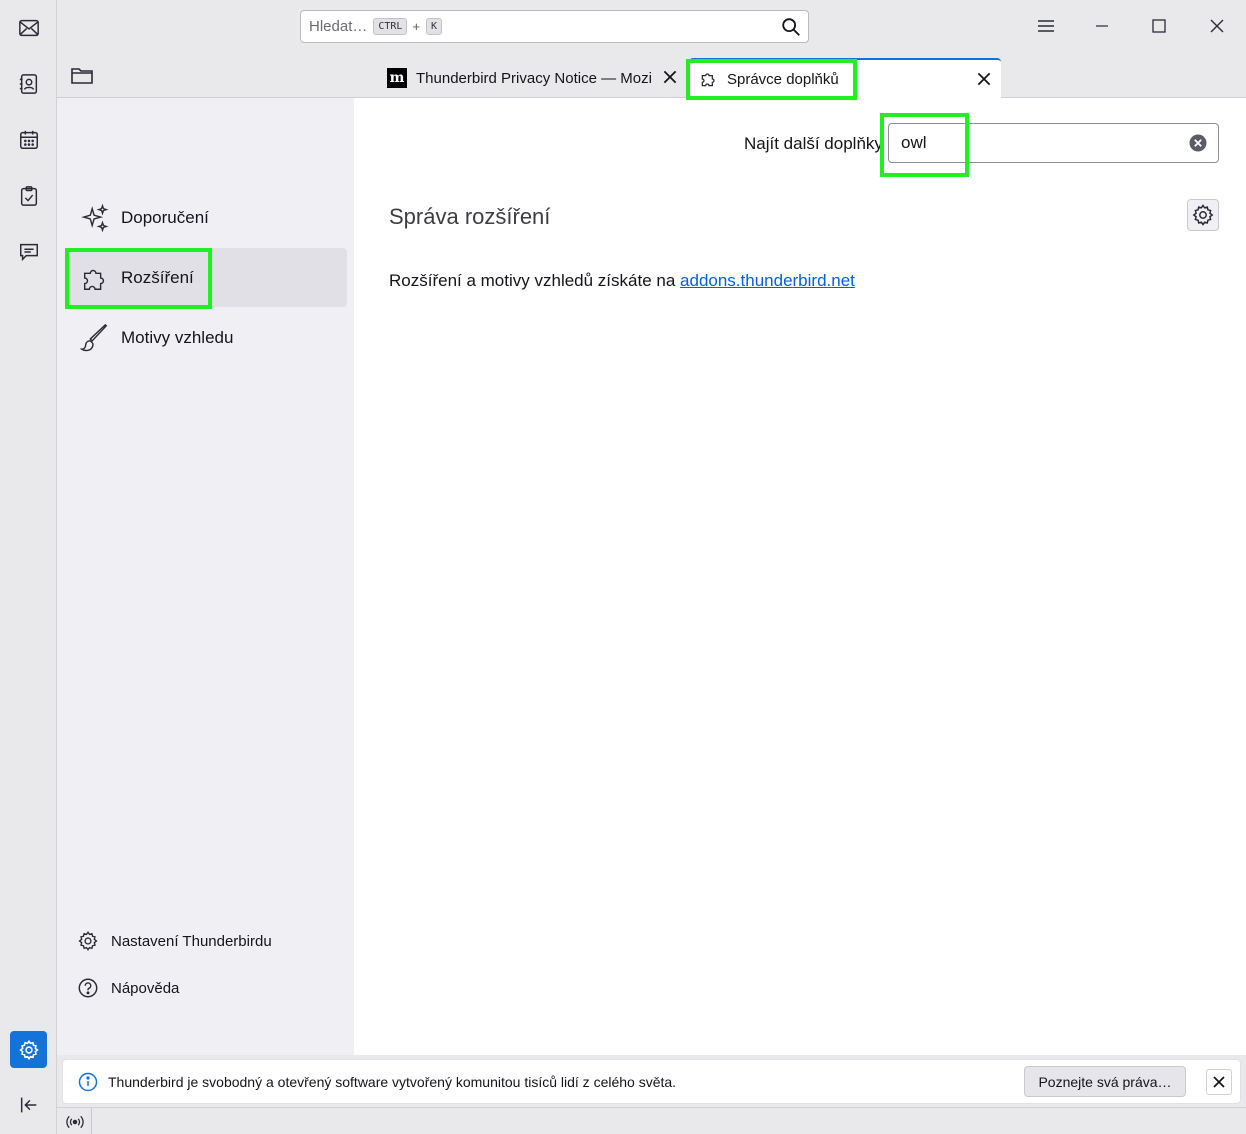 This screenshot has height=1134, width=1246. I want to click on tab-privacy-notice: m Thunderbird Privacy Notice — Mozilla, so click(532, 78).